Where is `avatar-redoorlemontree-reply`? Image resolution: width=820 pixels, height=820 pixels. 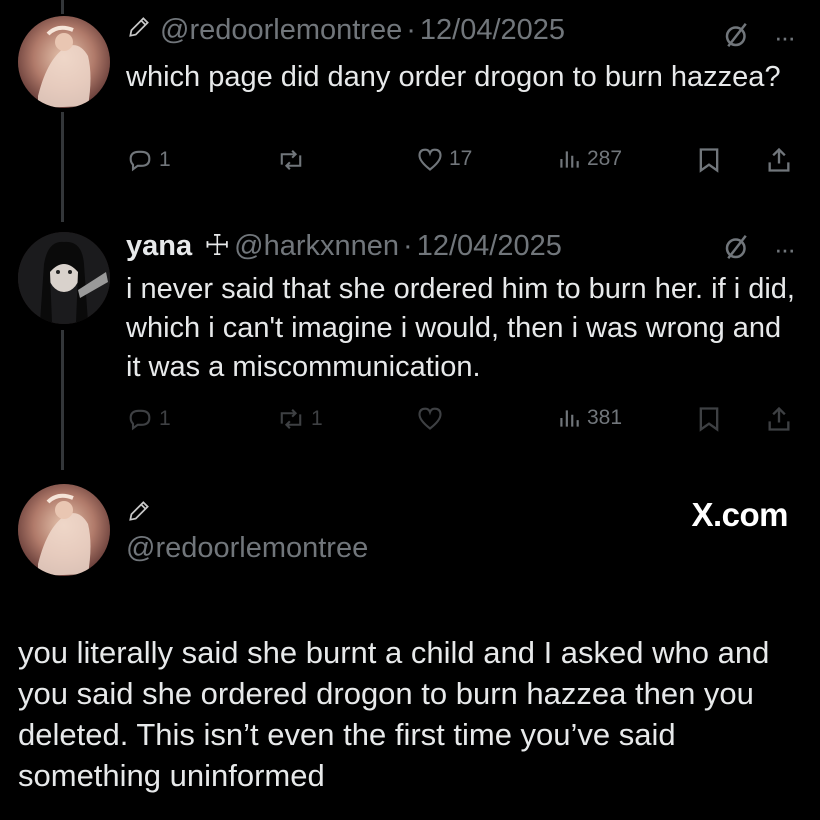 avatar-redoorlemontree-reply is located at coordinates (64, 530).